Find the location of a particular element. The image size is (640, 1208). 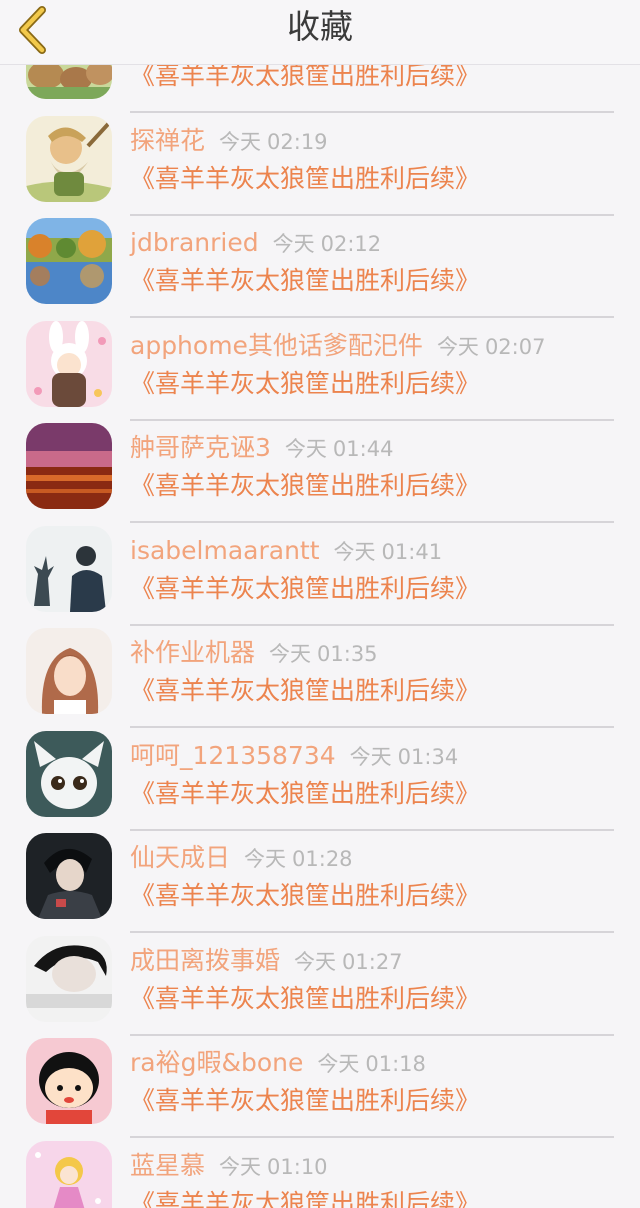

list-item: isabelmaarantt 今天 01:41 《喜羊羊灰太狼筐出胜利后续》 is located at coordinates (320, 563).